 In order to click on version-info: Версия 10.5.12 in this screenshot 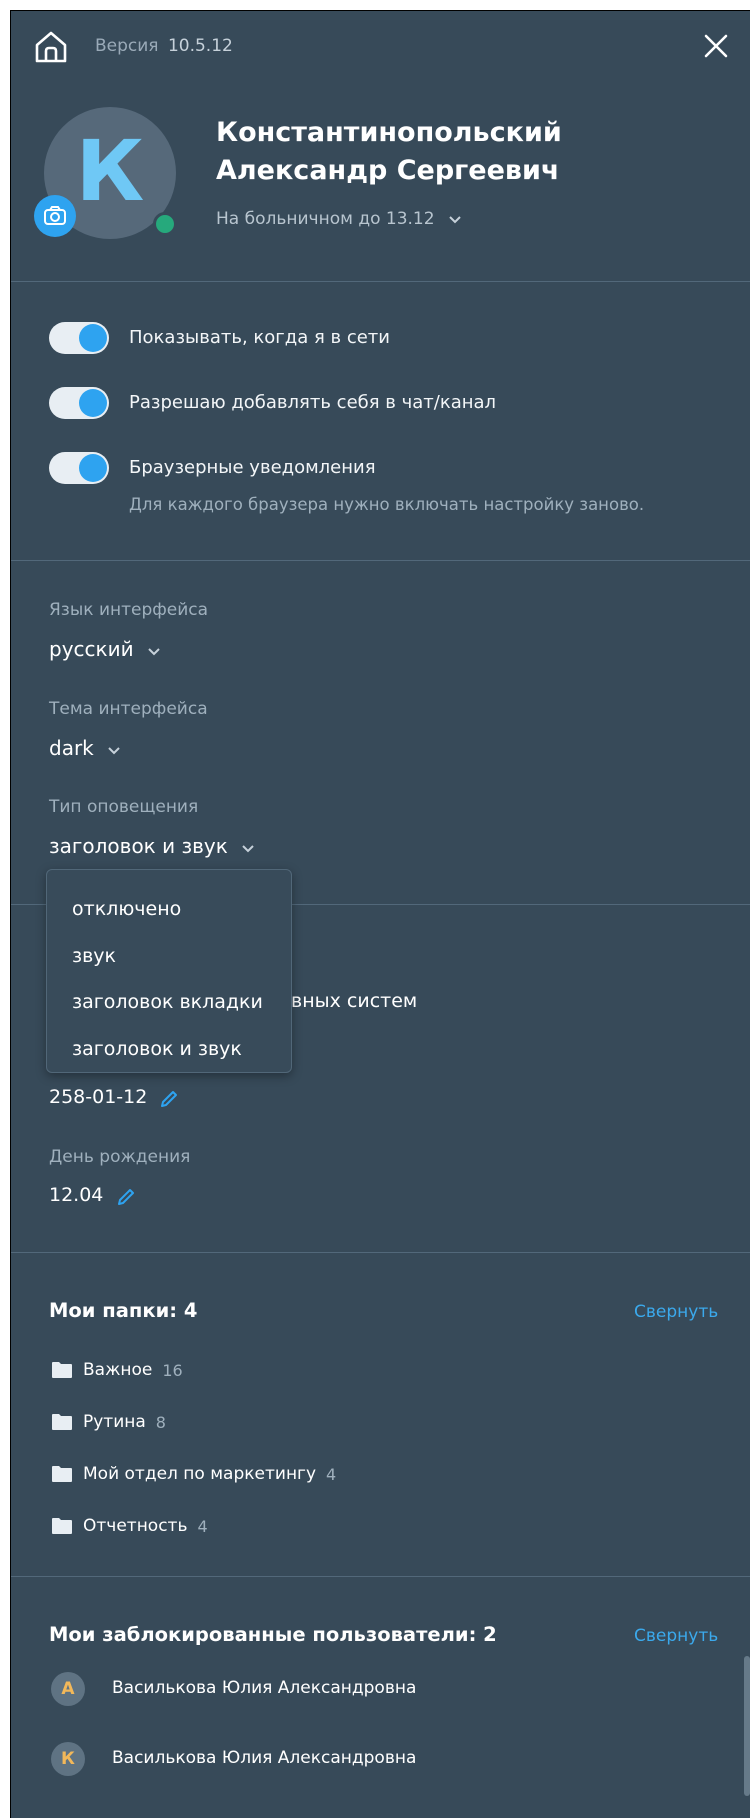, I will do `click(164, 46)`.